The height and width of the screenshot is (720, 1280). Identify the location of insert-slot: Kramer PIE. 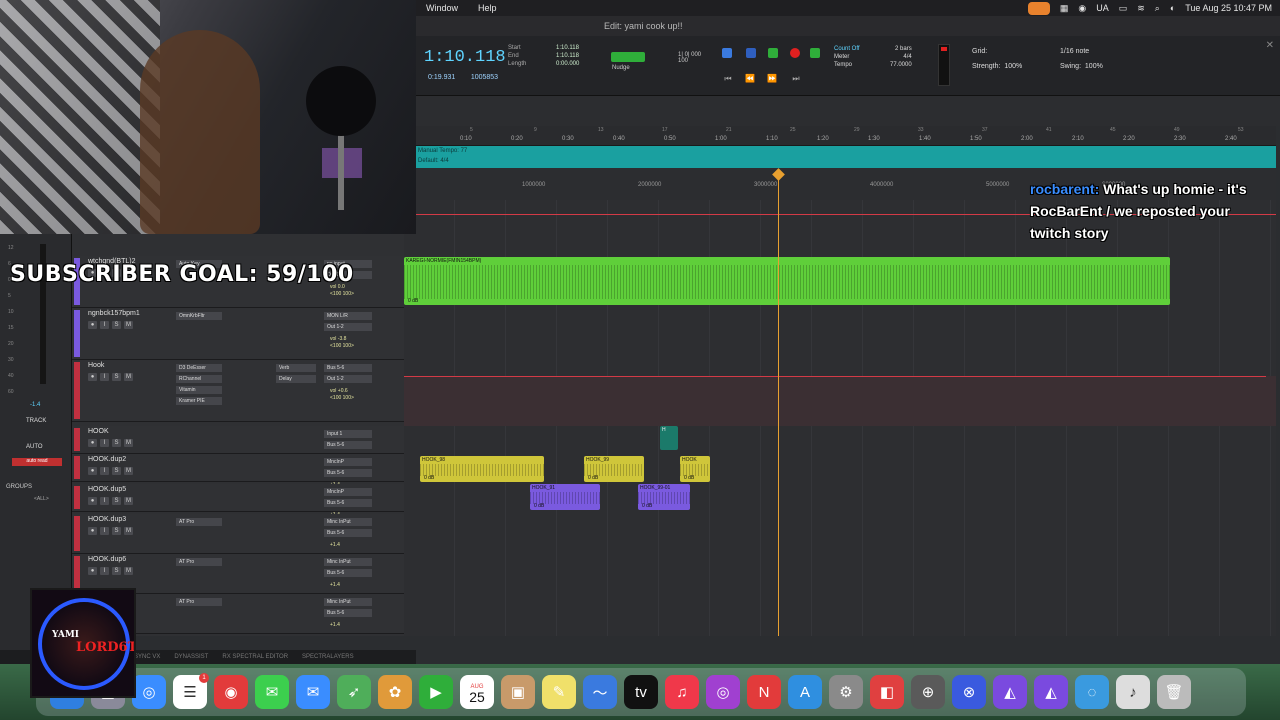
(199, 401).